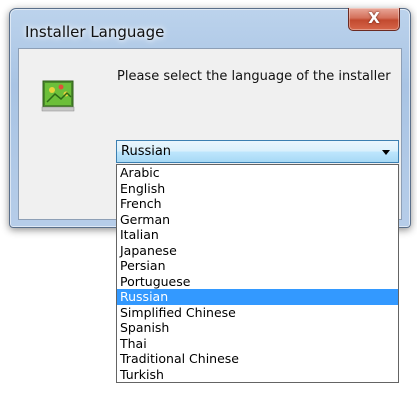 The image size is (417, 409). What do you see at coordinates (257, 344) in the screenshot?
I see `language-option: Thai` at bounding box center [257, 344].